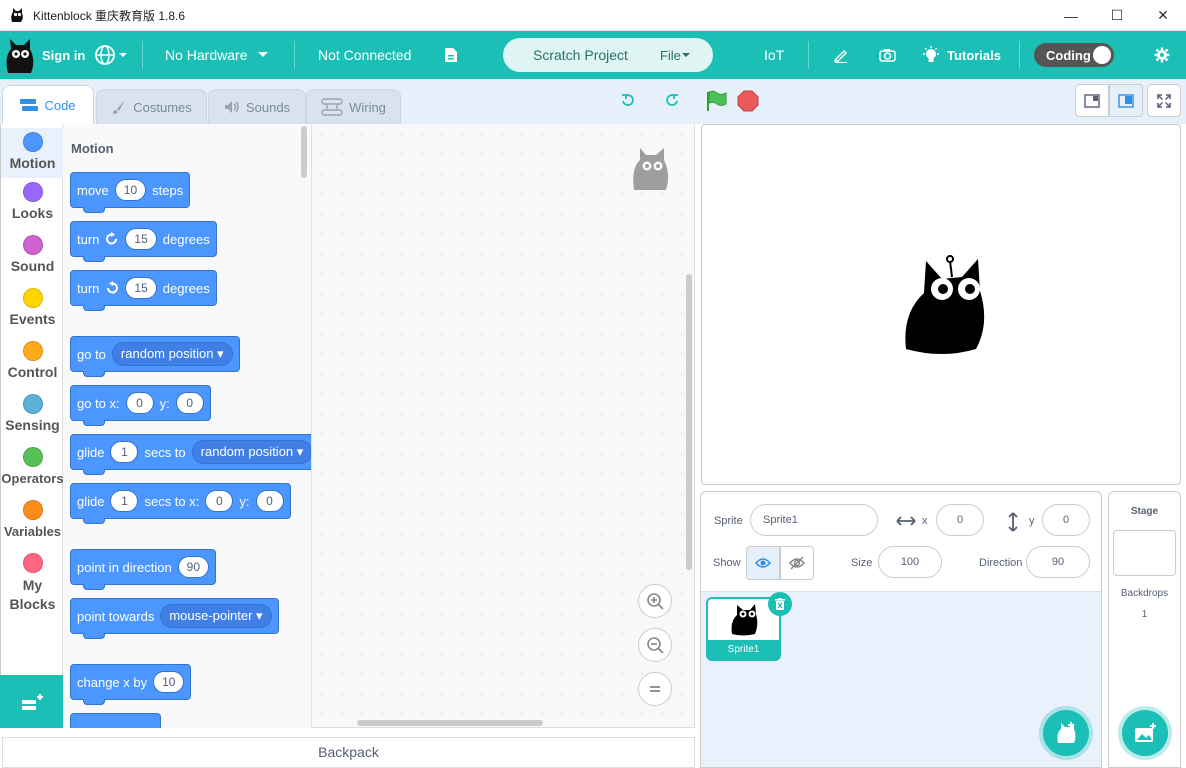 The height and width of the screenshot is (768, 1186). Describe the element at coordinates (1102, 55) in the screenshot. I see `toggle-knob` at that location.